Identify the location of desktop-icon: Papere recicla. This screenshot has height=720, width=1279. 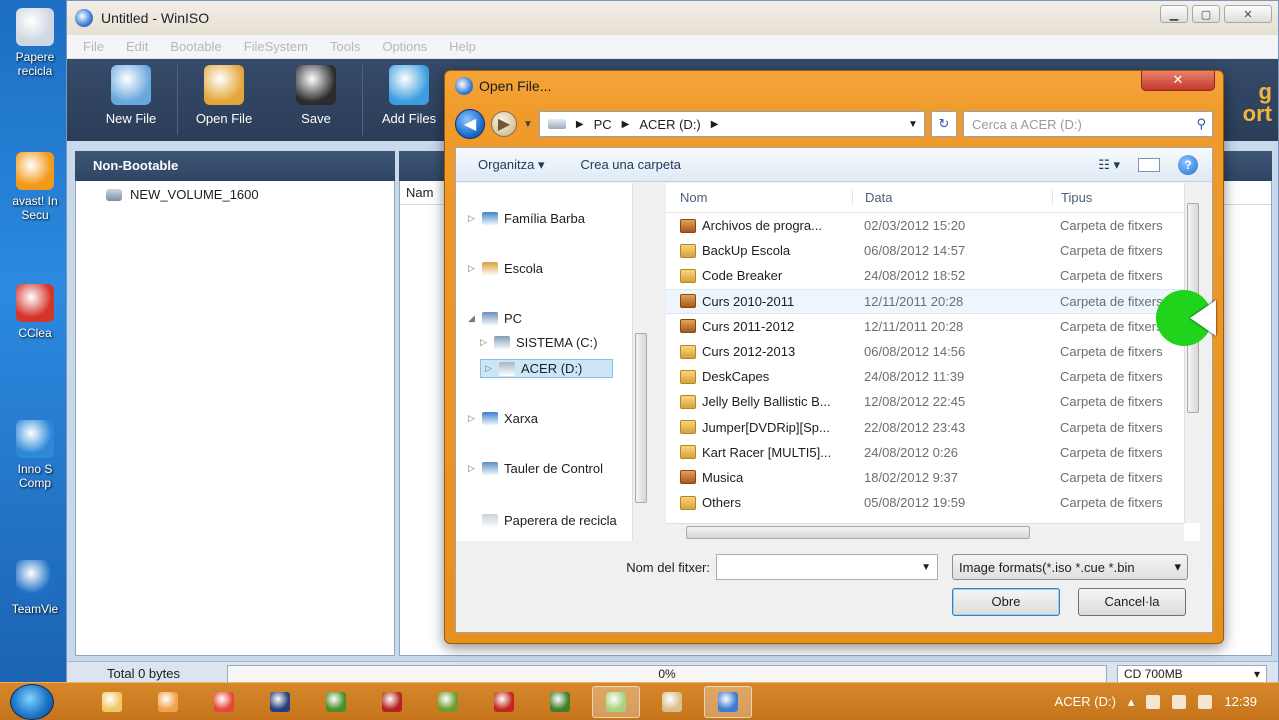
(35, 43).